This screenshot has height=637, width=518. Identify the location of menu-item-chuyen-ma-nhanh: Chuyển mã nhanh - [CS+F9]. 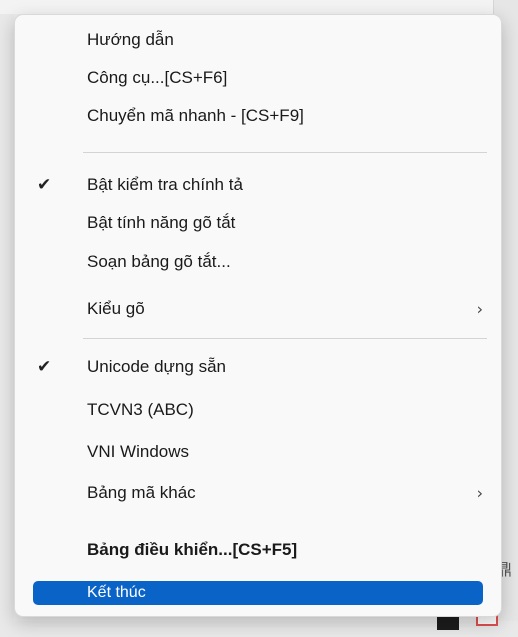
(258, 115).